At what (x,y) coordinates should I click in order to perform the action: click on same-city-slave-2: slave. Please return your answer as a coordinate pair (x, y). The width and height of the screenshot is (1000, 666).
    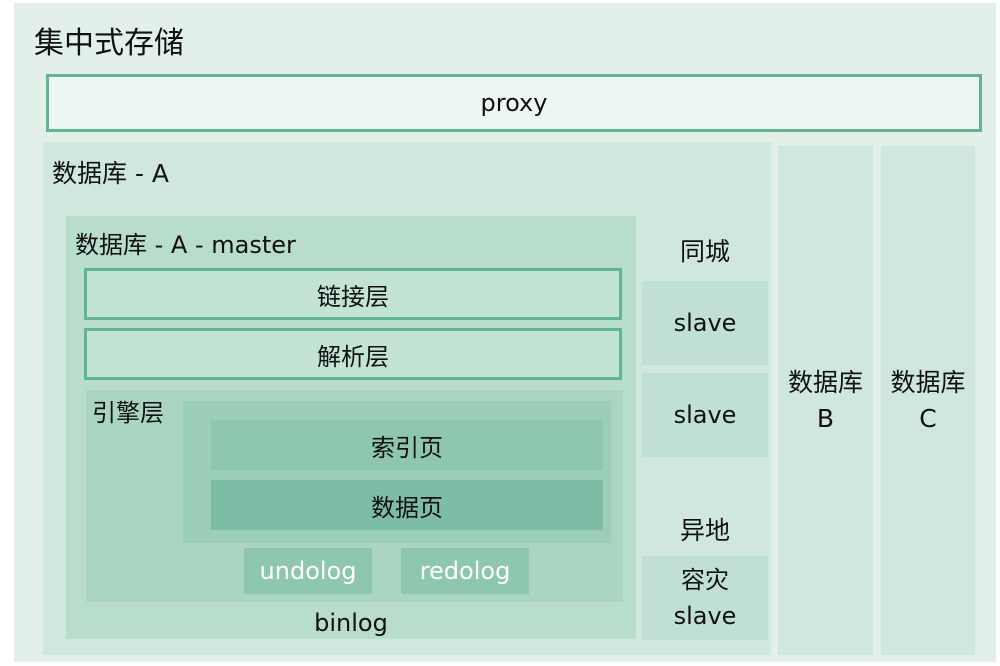
    Looking at the image, I should click on (705, 415).